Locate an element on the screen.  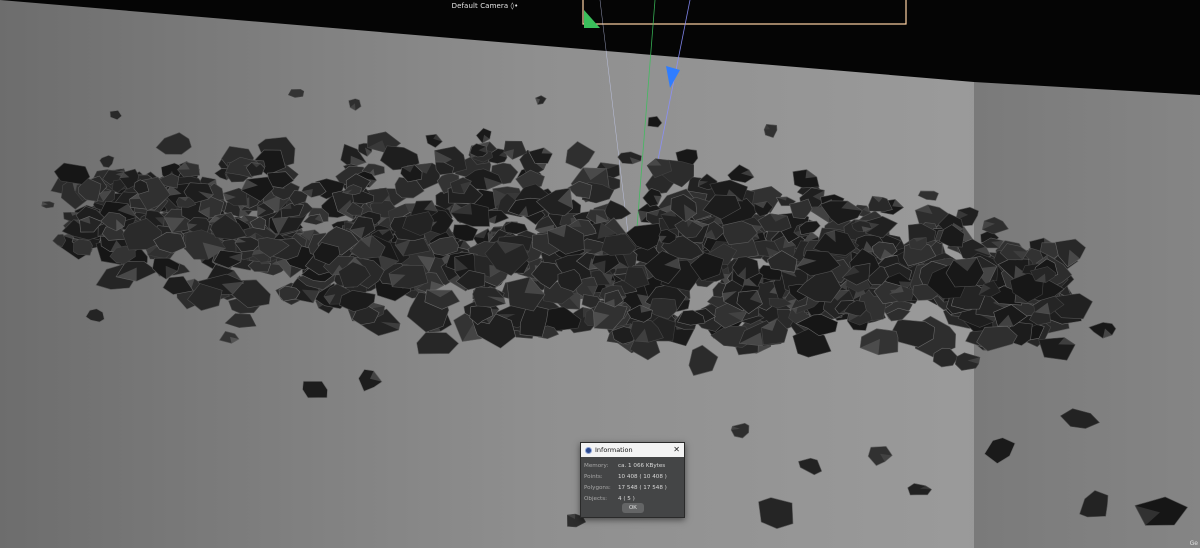
polygons-row: Polygons: 17 548 ( 17 548 ) is located at coordinates (632, 487).